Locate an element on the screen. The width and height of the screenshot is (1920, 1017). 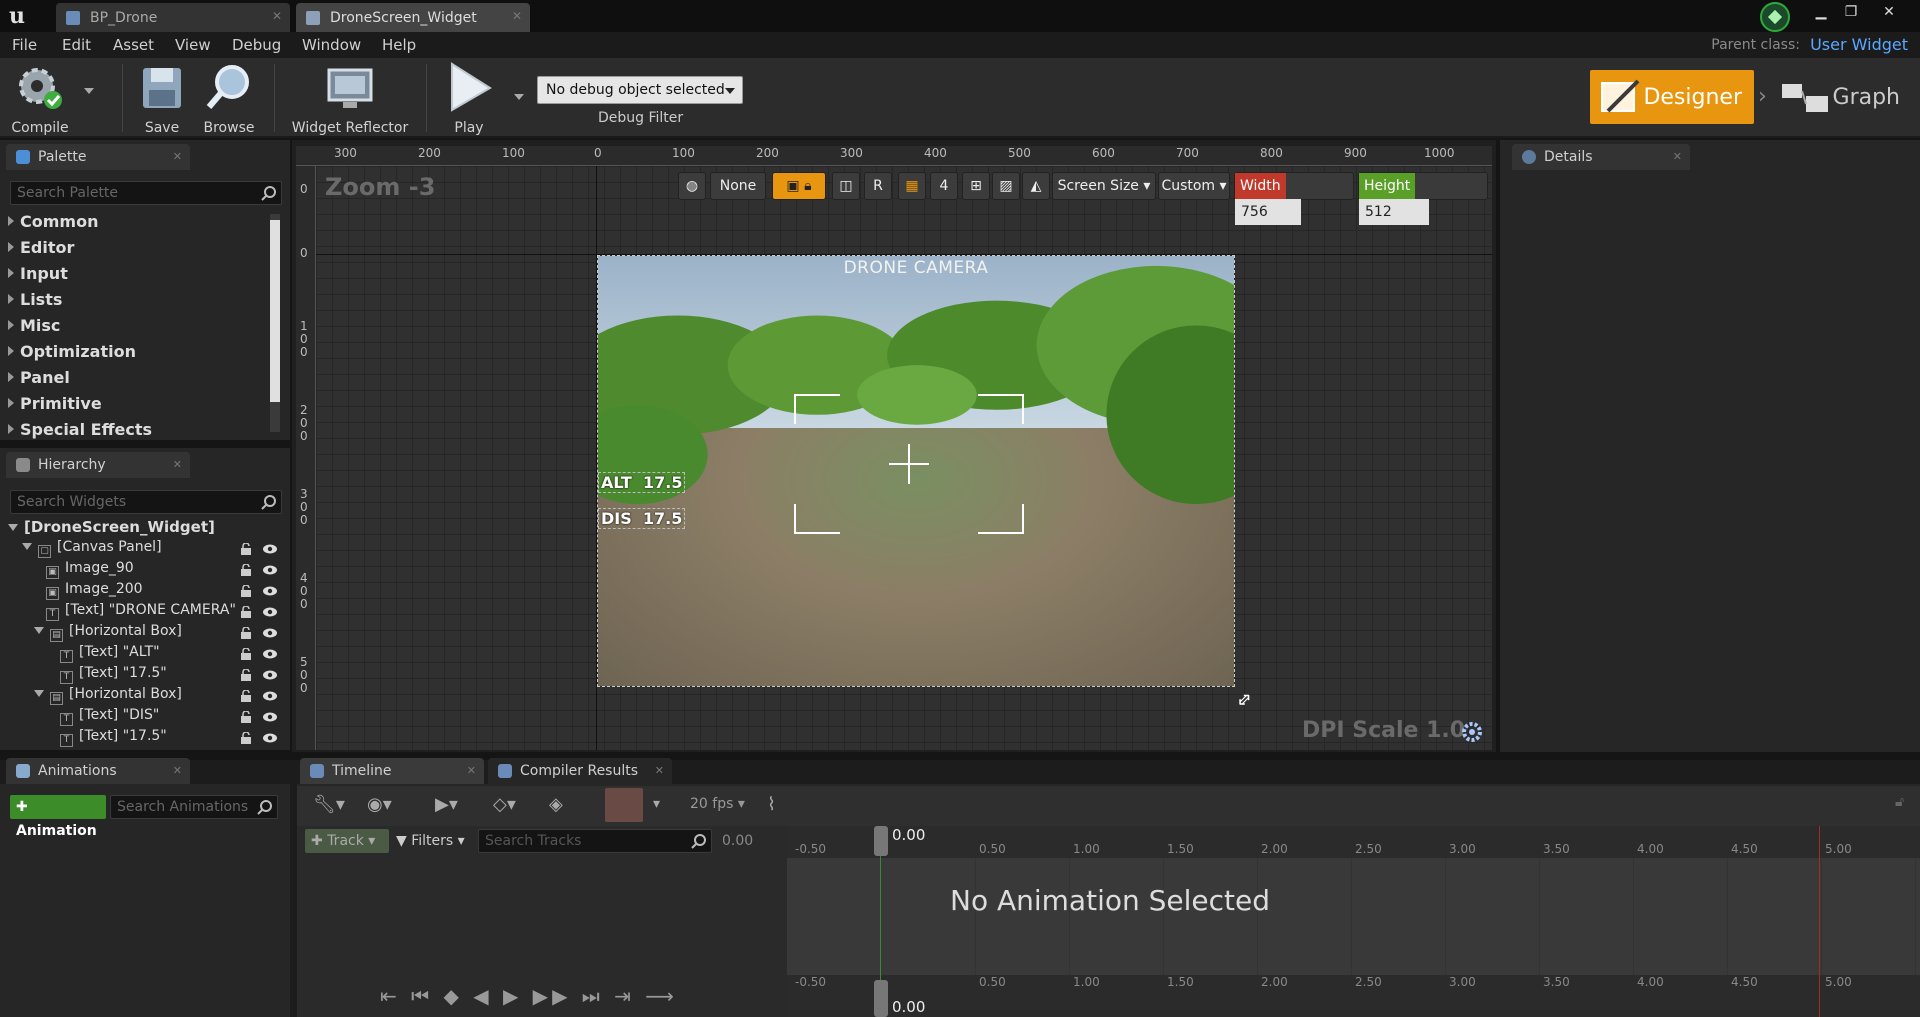
close-window-icon: ✕ is located at coordinates (1889, 12).